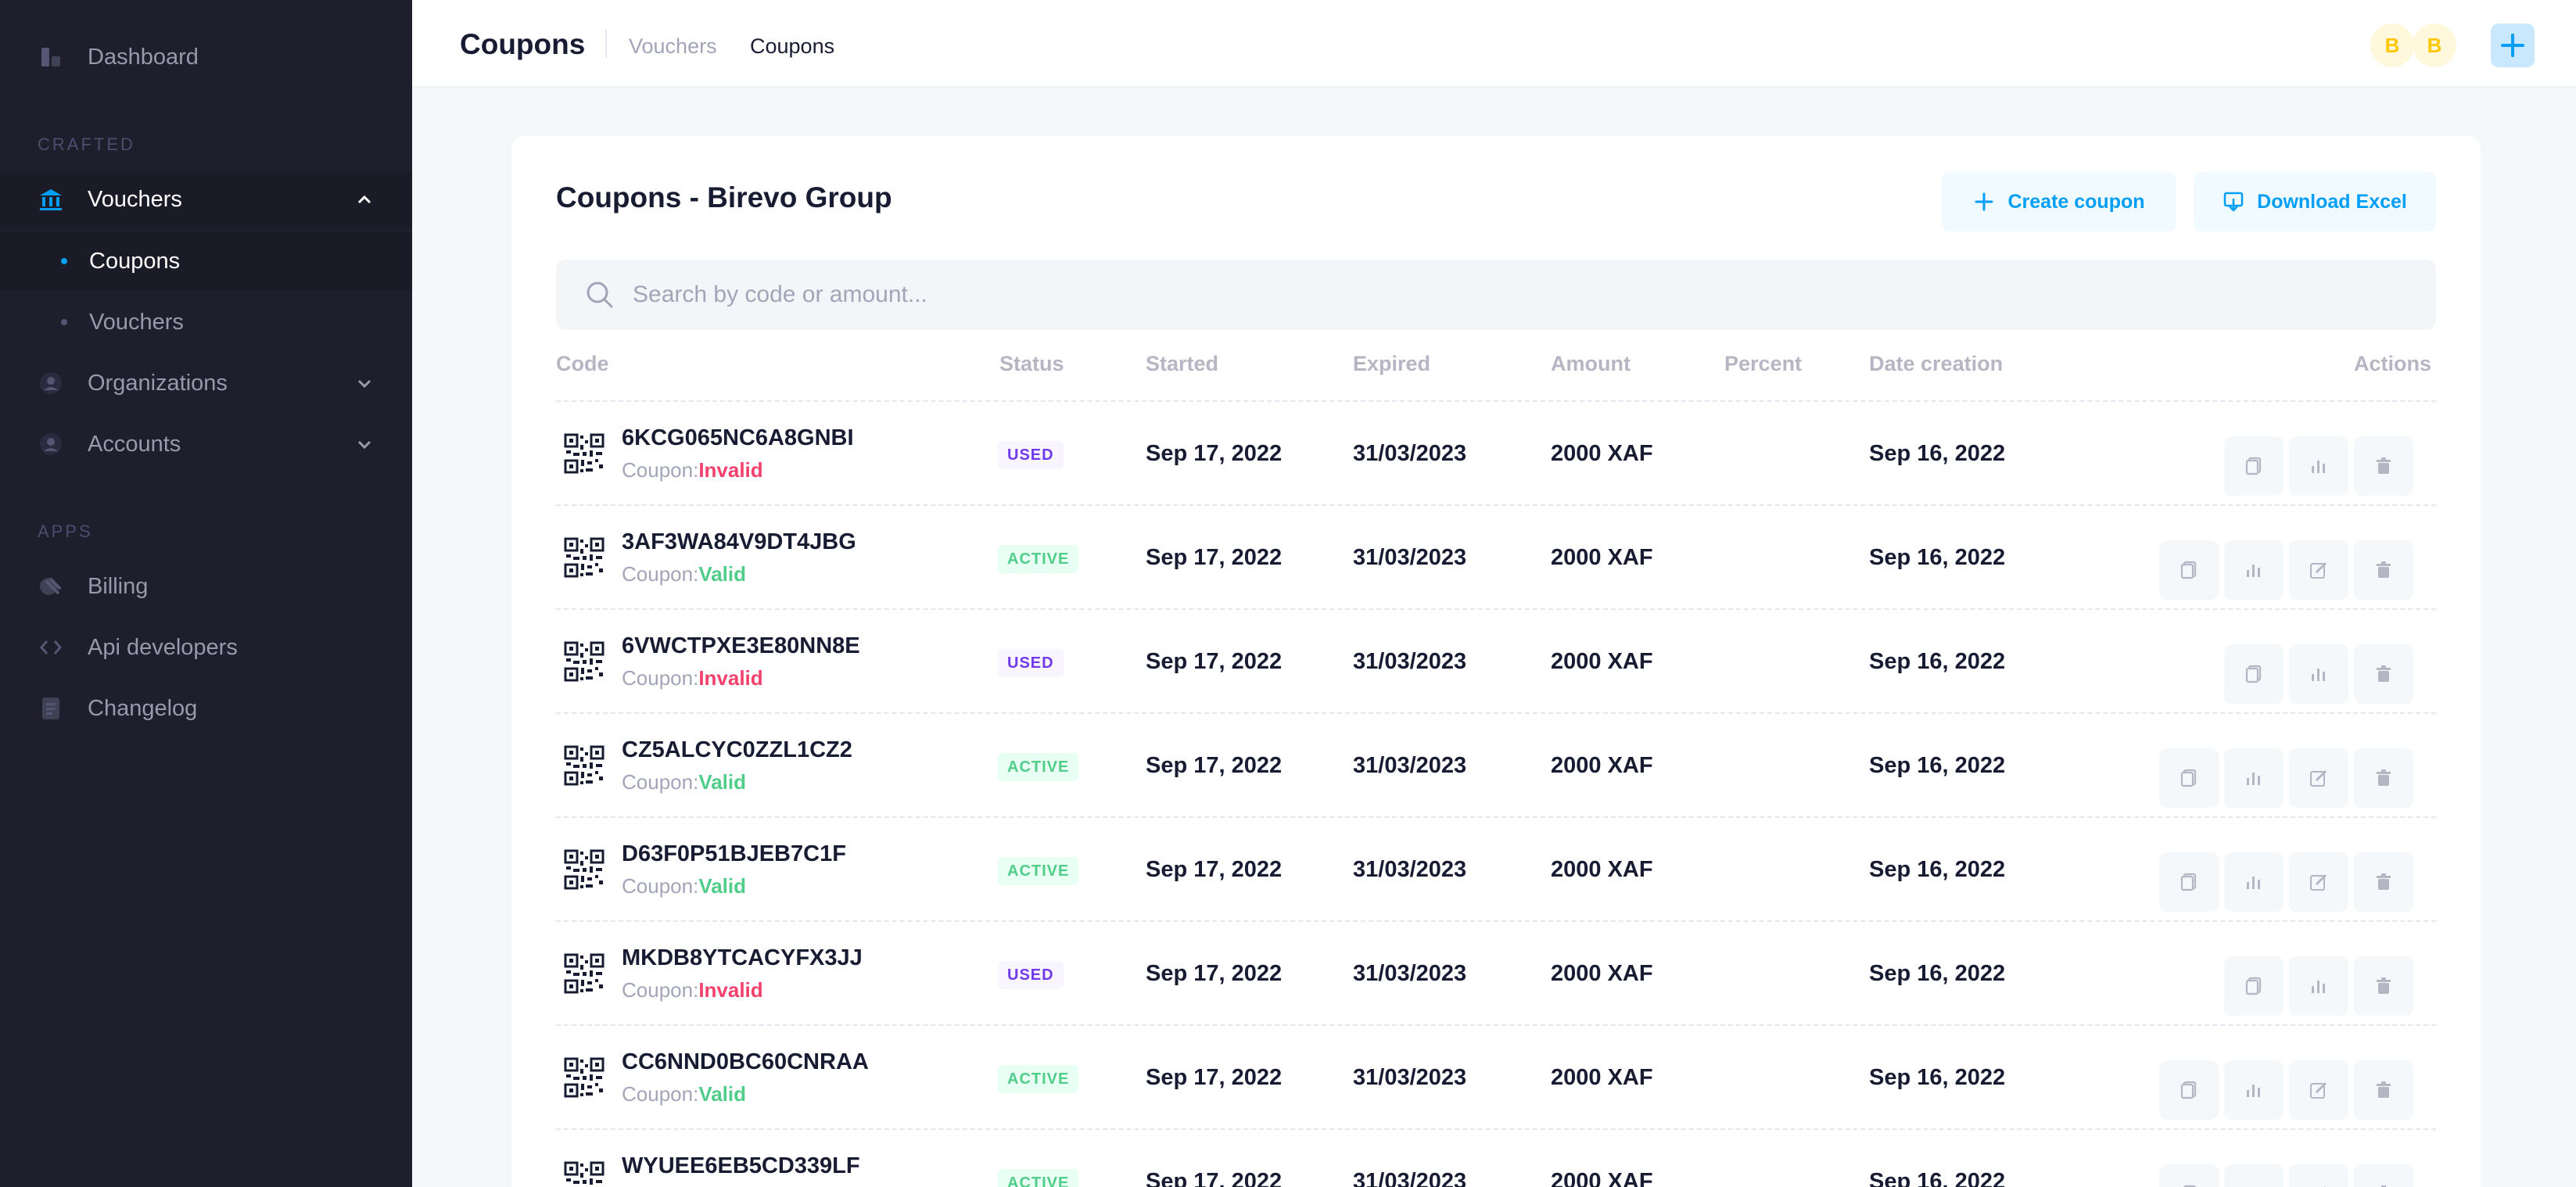 The height and width of the screenshot is (1187, 2576). I want to click on sidebar-item-dashboard: Dashboard, so click(206, 57).